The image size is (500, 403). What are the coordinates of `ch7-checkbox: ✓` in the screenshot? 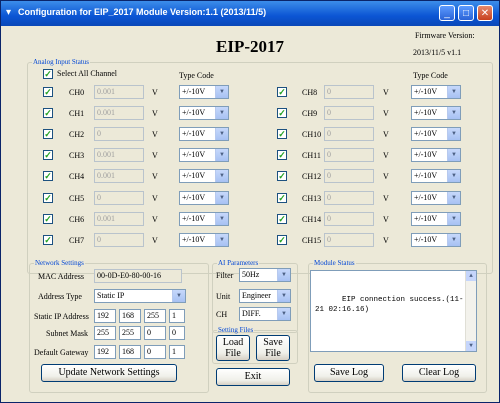 It's located at (48, 240).